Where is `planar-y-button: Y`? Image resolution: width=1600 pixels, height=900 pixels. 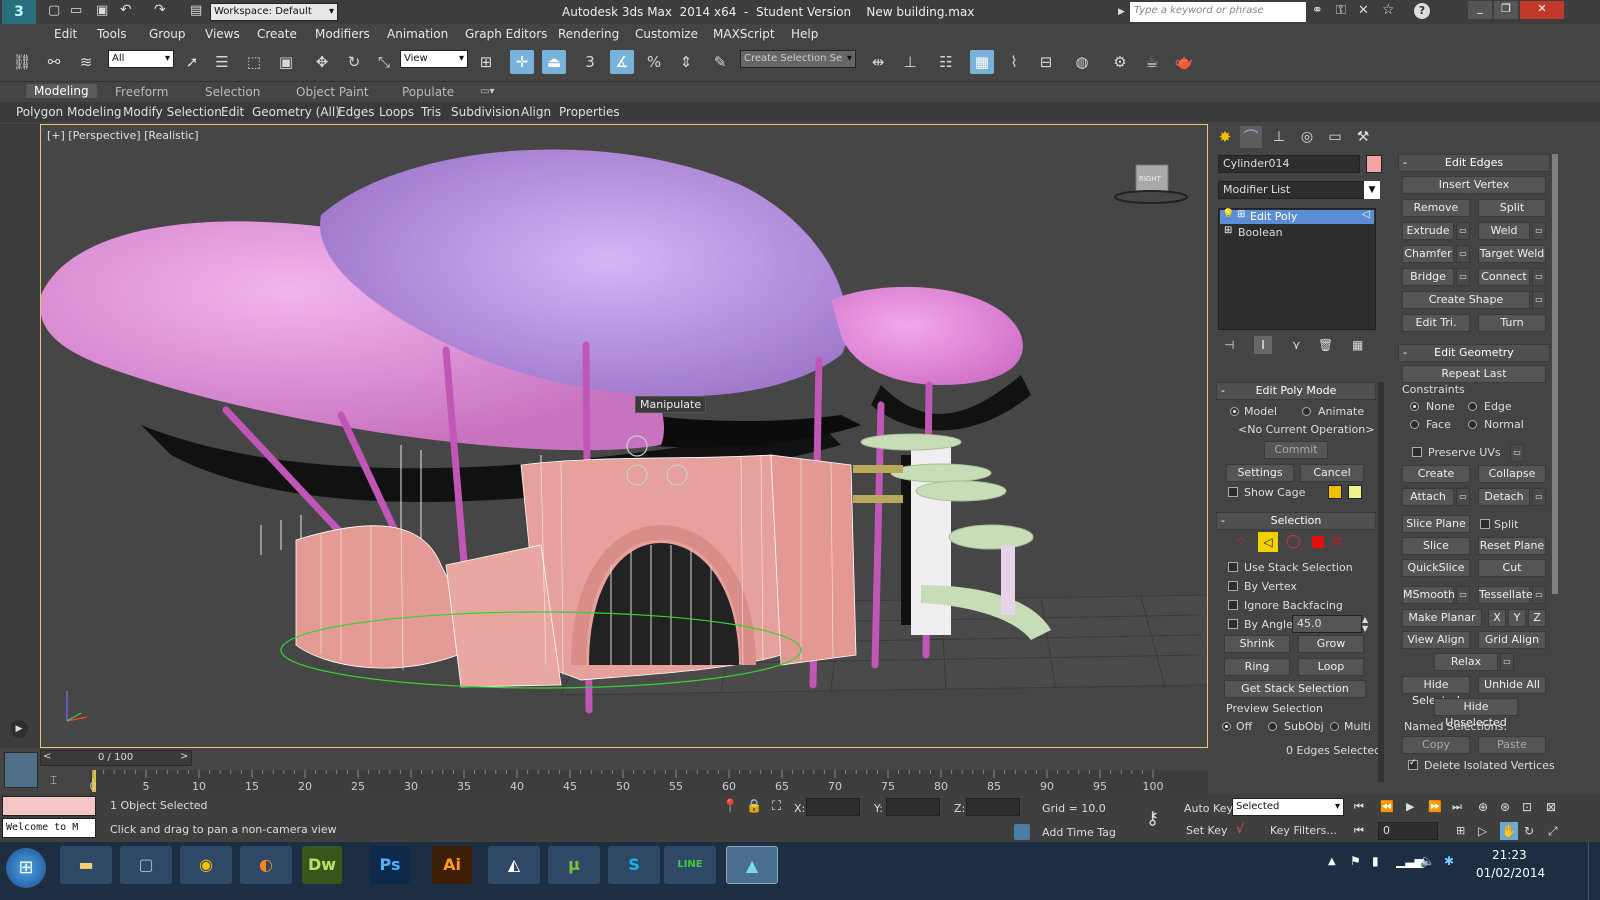 planar-y-button: Y is located at coordinates (1517, 618).